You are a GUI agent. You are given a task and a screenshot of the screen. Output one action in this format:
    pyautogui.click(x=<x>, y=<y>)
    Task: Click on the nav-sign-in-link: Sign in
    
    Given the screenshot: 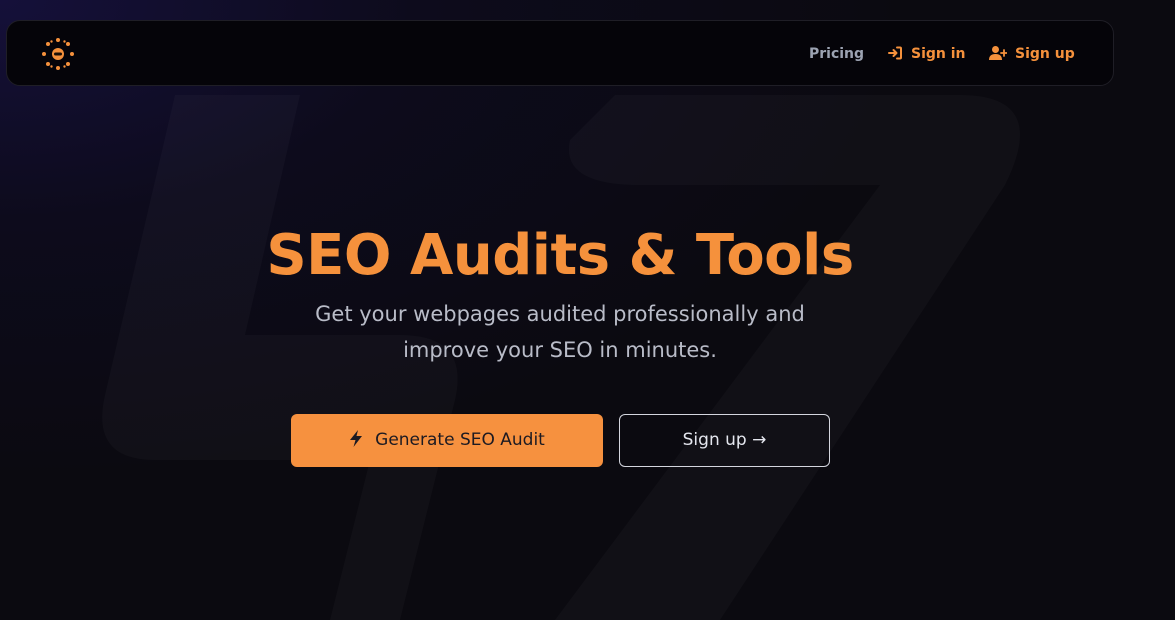 What is the action you would take?
    pyautogui.click(x=926, y=54)
    